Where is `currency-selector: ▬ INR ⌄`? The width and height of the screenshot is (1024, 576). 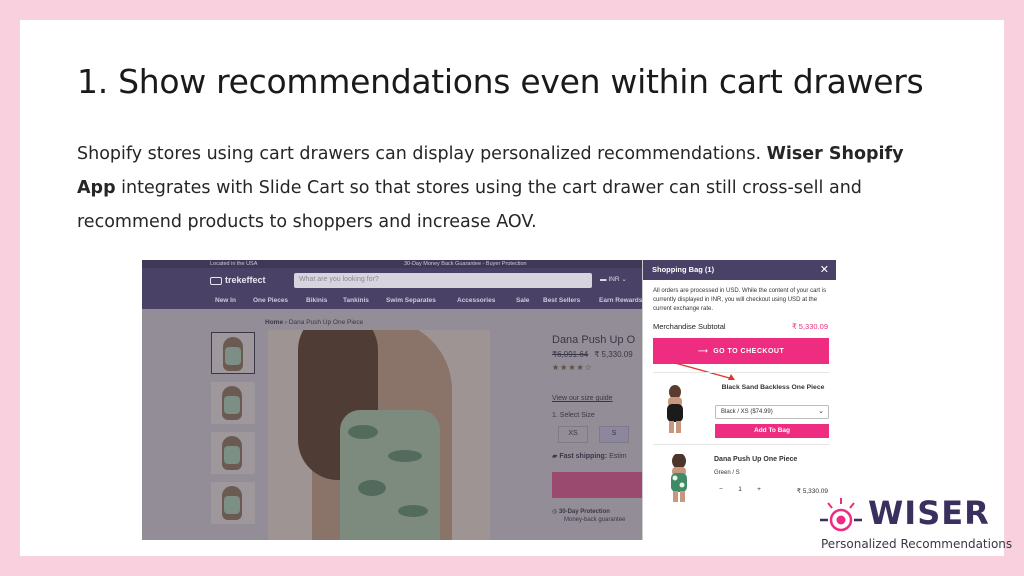 currency-selector: ▬ INR ⌄ is located at coordinates (613, 279).